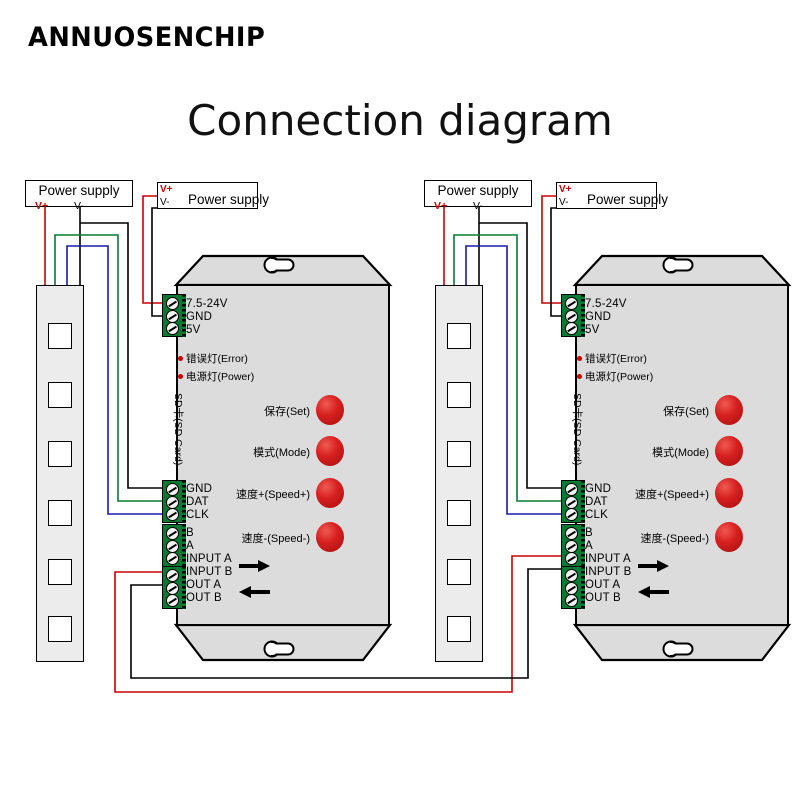  What do you see at coordinates (653, 592) in the screenshot?
I see `output-arrow-icon-right` at bounding box center [653, 592].